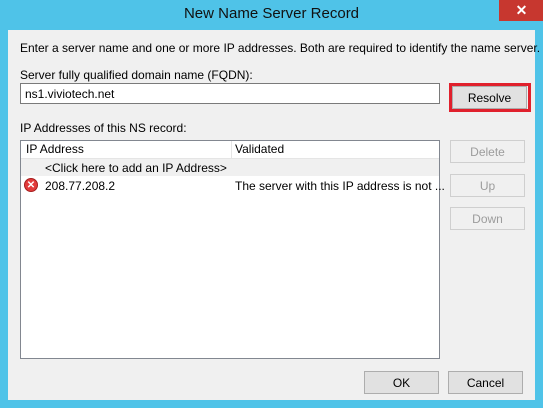 The width and height of the screenshot is (543, 408). I want to click on column-divider, so click(231, 149).